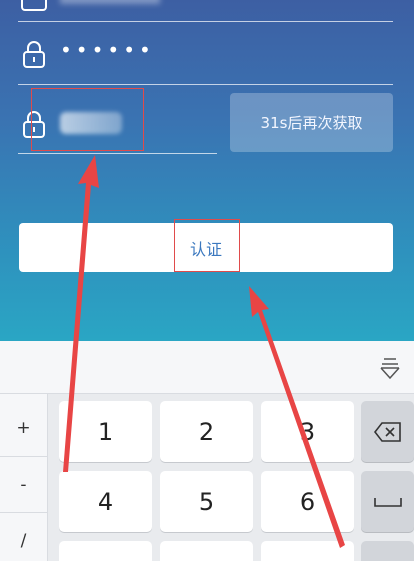  What do you see at coordinates (311, 122) in the screenshot?
I see `resend-code-button: 31s后再次获取` at bounding box center [311, 122].